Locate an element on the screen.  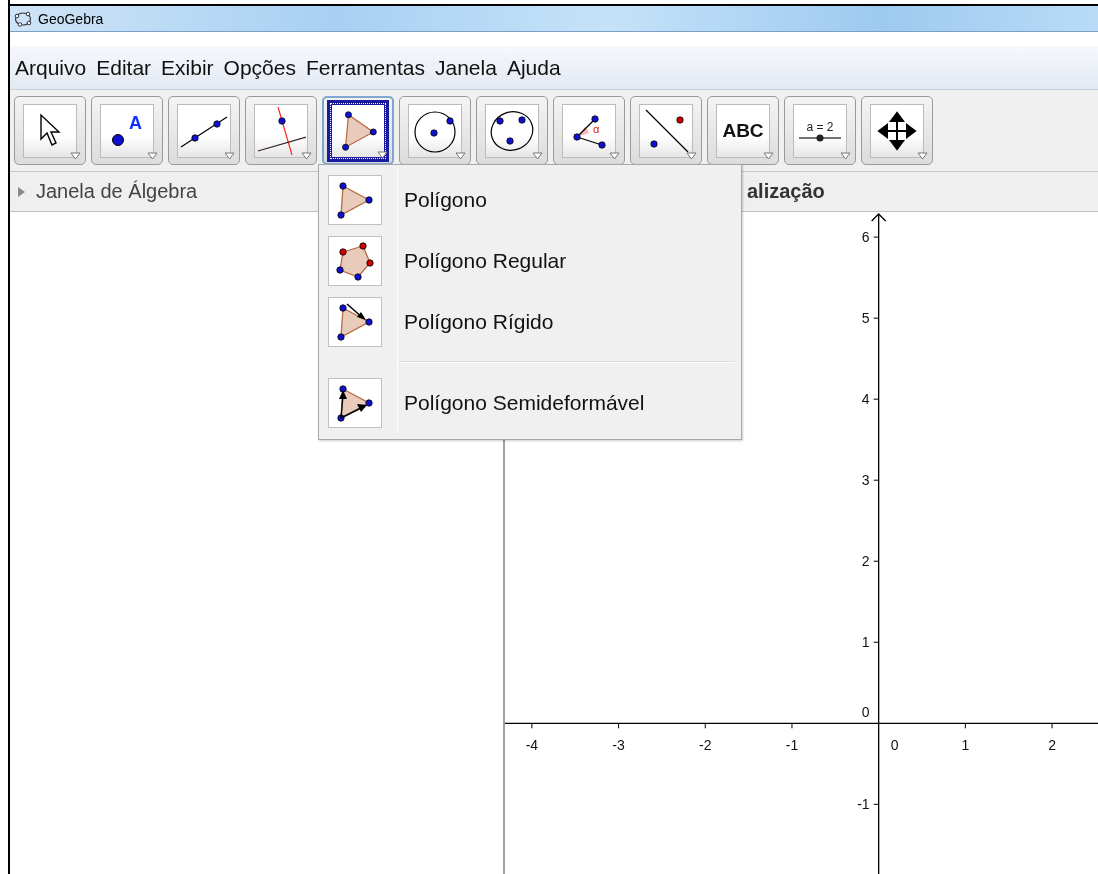
tick-label: 5 is located at coordinates (865, 318).